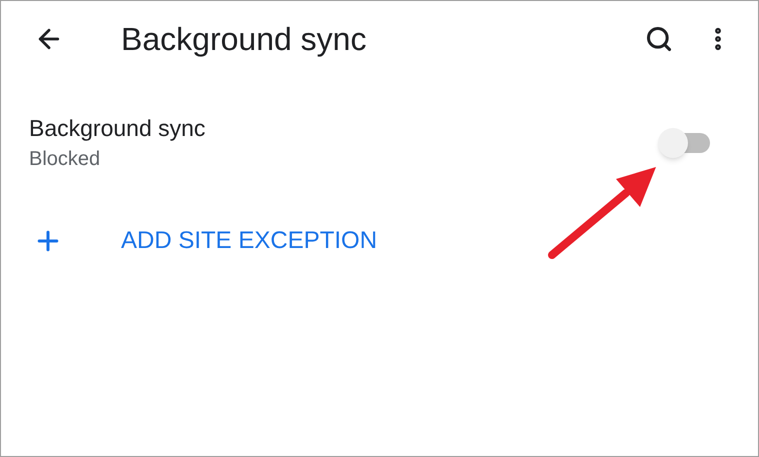 The height and width of the screenshot is (457, 759). Describe the element at coordinates (65, 159) in the screenshot. I see `setting-status: Blocked` at that location.